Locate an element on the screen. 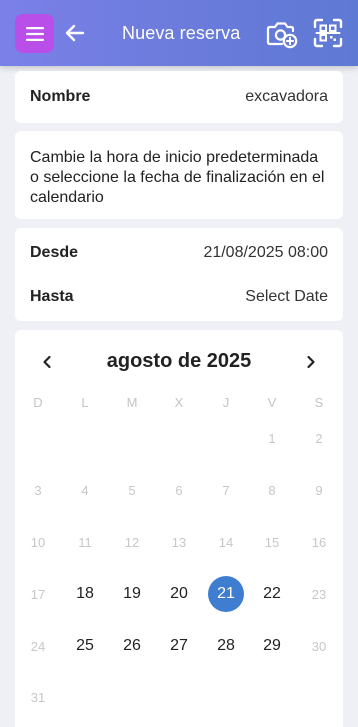 The image size is (358, 727). to-value: Select Date is located at coordinates (286, 297).